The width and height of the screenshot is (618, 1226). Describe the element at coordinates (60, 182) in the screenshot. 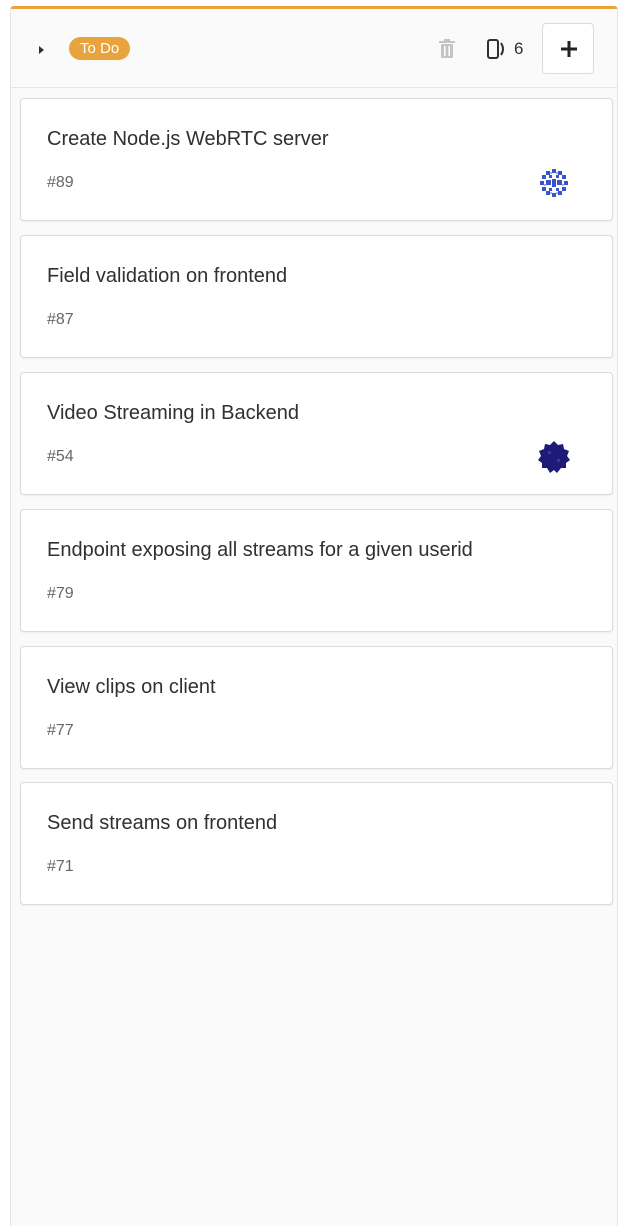

I see `issue-reference: #89` at that location.